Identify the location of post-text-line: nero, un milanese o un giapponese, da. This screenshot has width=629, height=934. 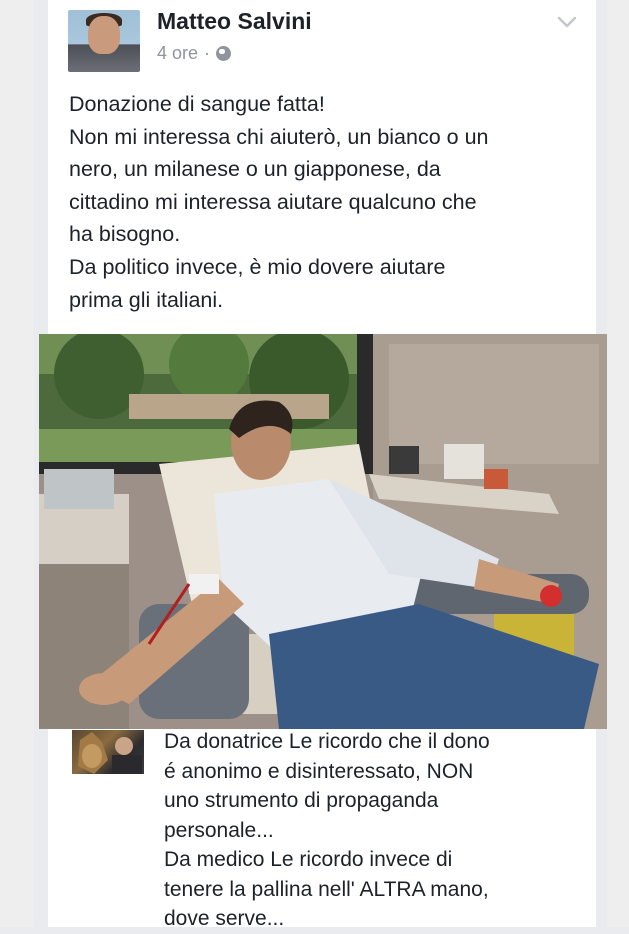
(255, 169).